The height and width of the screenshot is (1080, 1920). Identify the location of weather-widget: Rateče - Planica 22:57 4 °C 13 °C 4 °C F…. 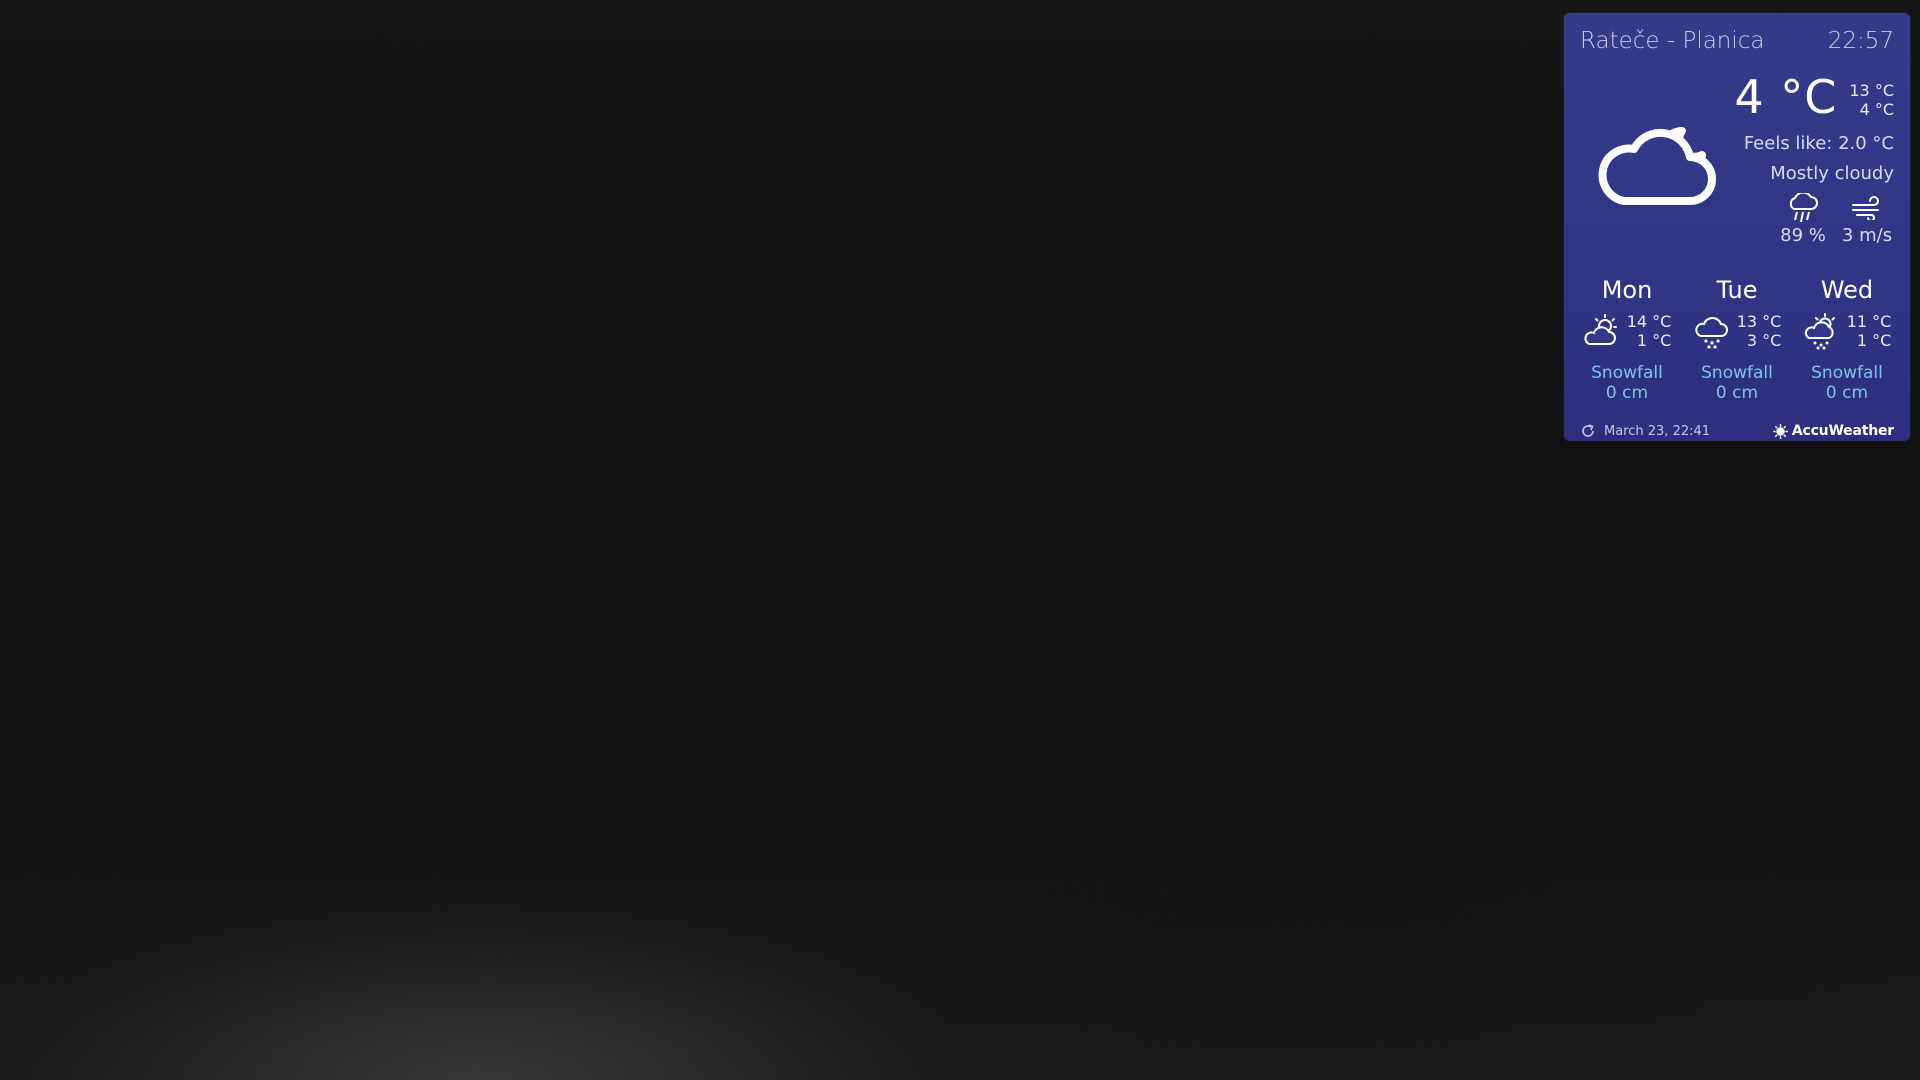
(1737, 227).